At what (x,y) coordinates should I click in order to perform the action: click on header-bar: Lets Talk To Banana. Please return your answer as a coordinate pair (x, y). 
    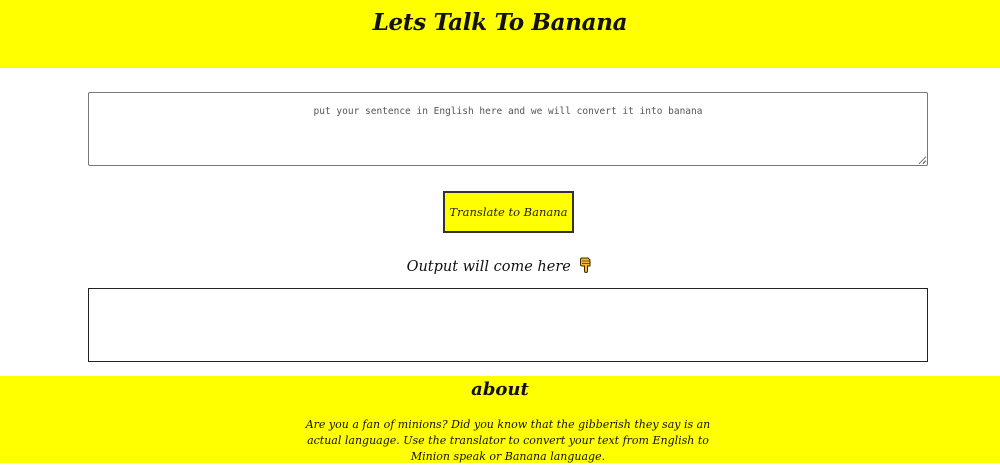
    Looking at the image, I should click on (500, 34).